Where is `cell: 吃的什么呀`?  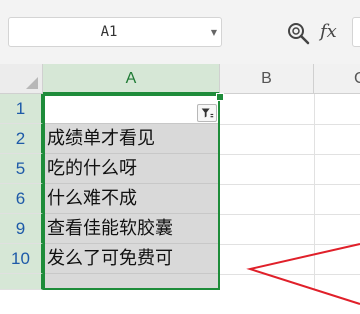
cell: 吃的什么呀 is located at coordinates (131, 169).